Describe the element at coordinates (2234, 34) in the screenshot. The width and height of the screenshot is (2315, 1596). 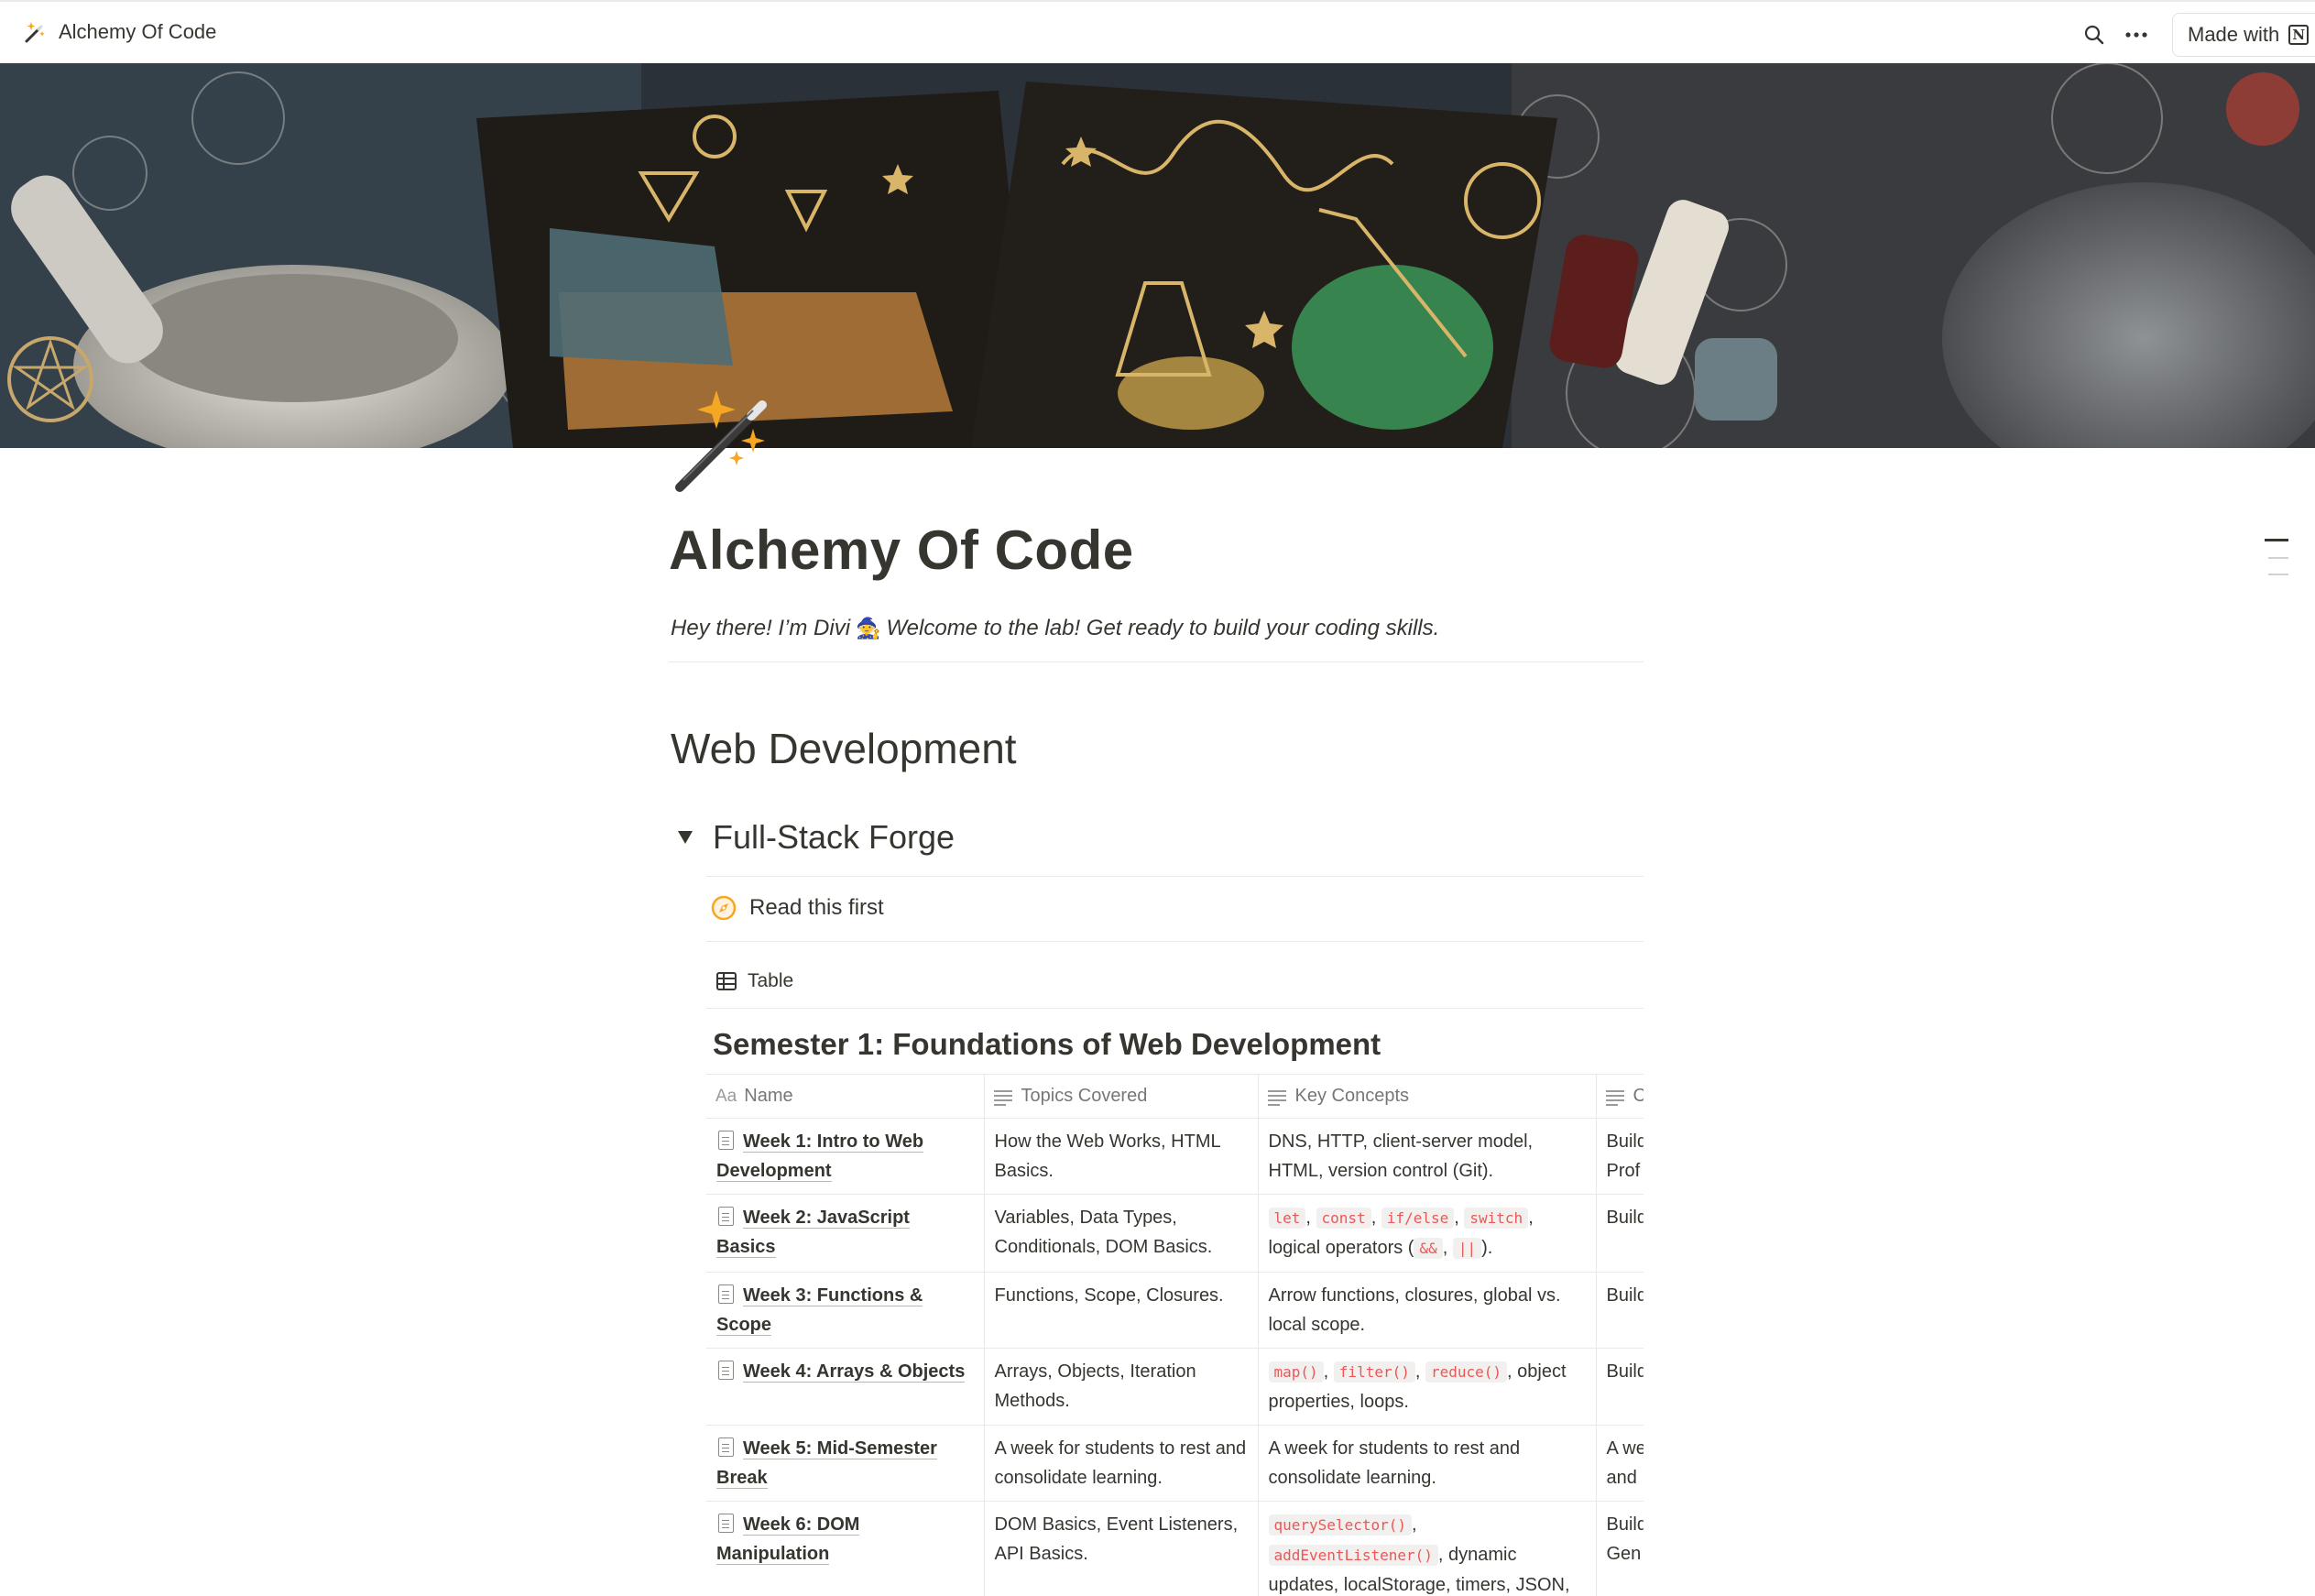
I see `made-with-label: Made with` at that location.